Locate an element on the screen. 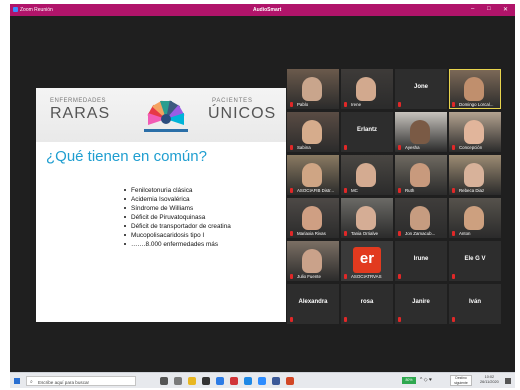 Image resolution: width=520 pixels, height=390 pixels. association-logo: er is located at coordinates (367, 260).